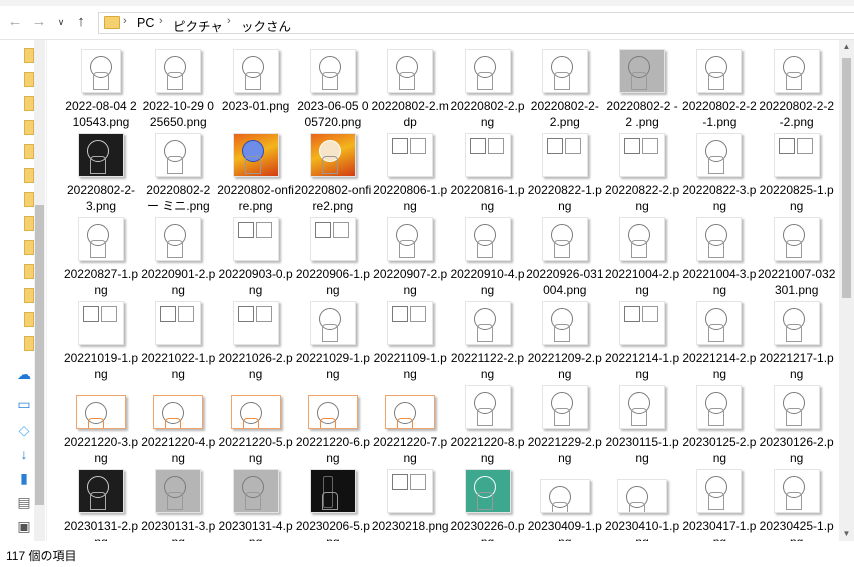 Image resolution: width=854 pixels, height=567 pixels. I want to click on file-item: 20221220-7.png, so click(410, 425).